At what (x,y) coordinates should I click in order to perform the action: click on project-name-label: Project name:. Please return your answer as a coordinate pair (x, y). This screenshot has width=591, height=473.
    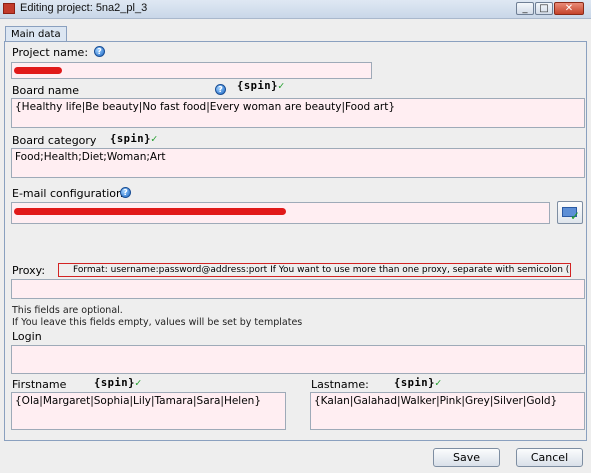
    Looking at the image, I should click on (50, 52).